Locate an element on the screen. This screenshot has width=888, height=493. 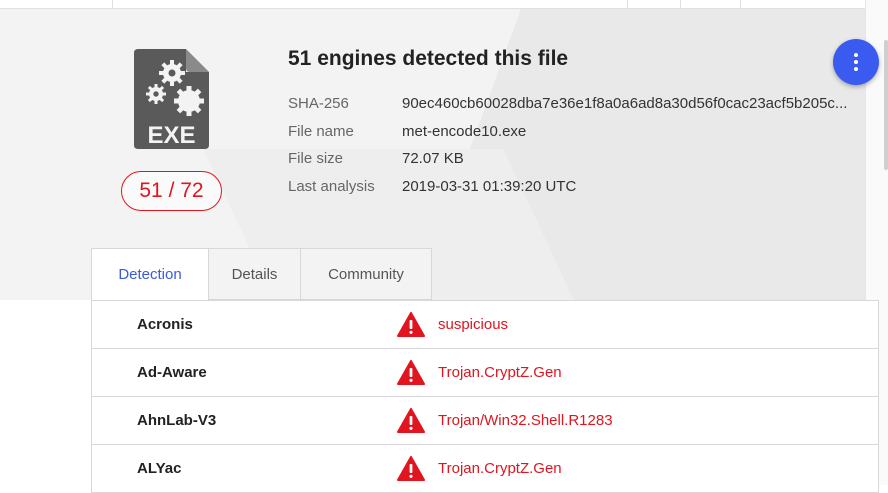
engine-name: Acronis is located at coordinates (165, 324).